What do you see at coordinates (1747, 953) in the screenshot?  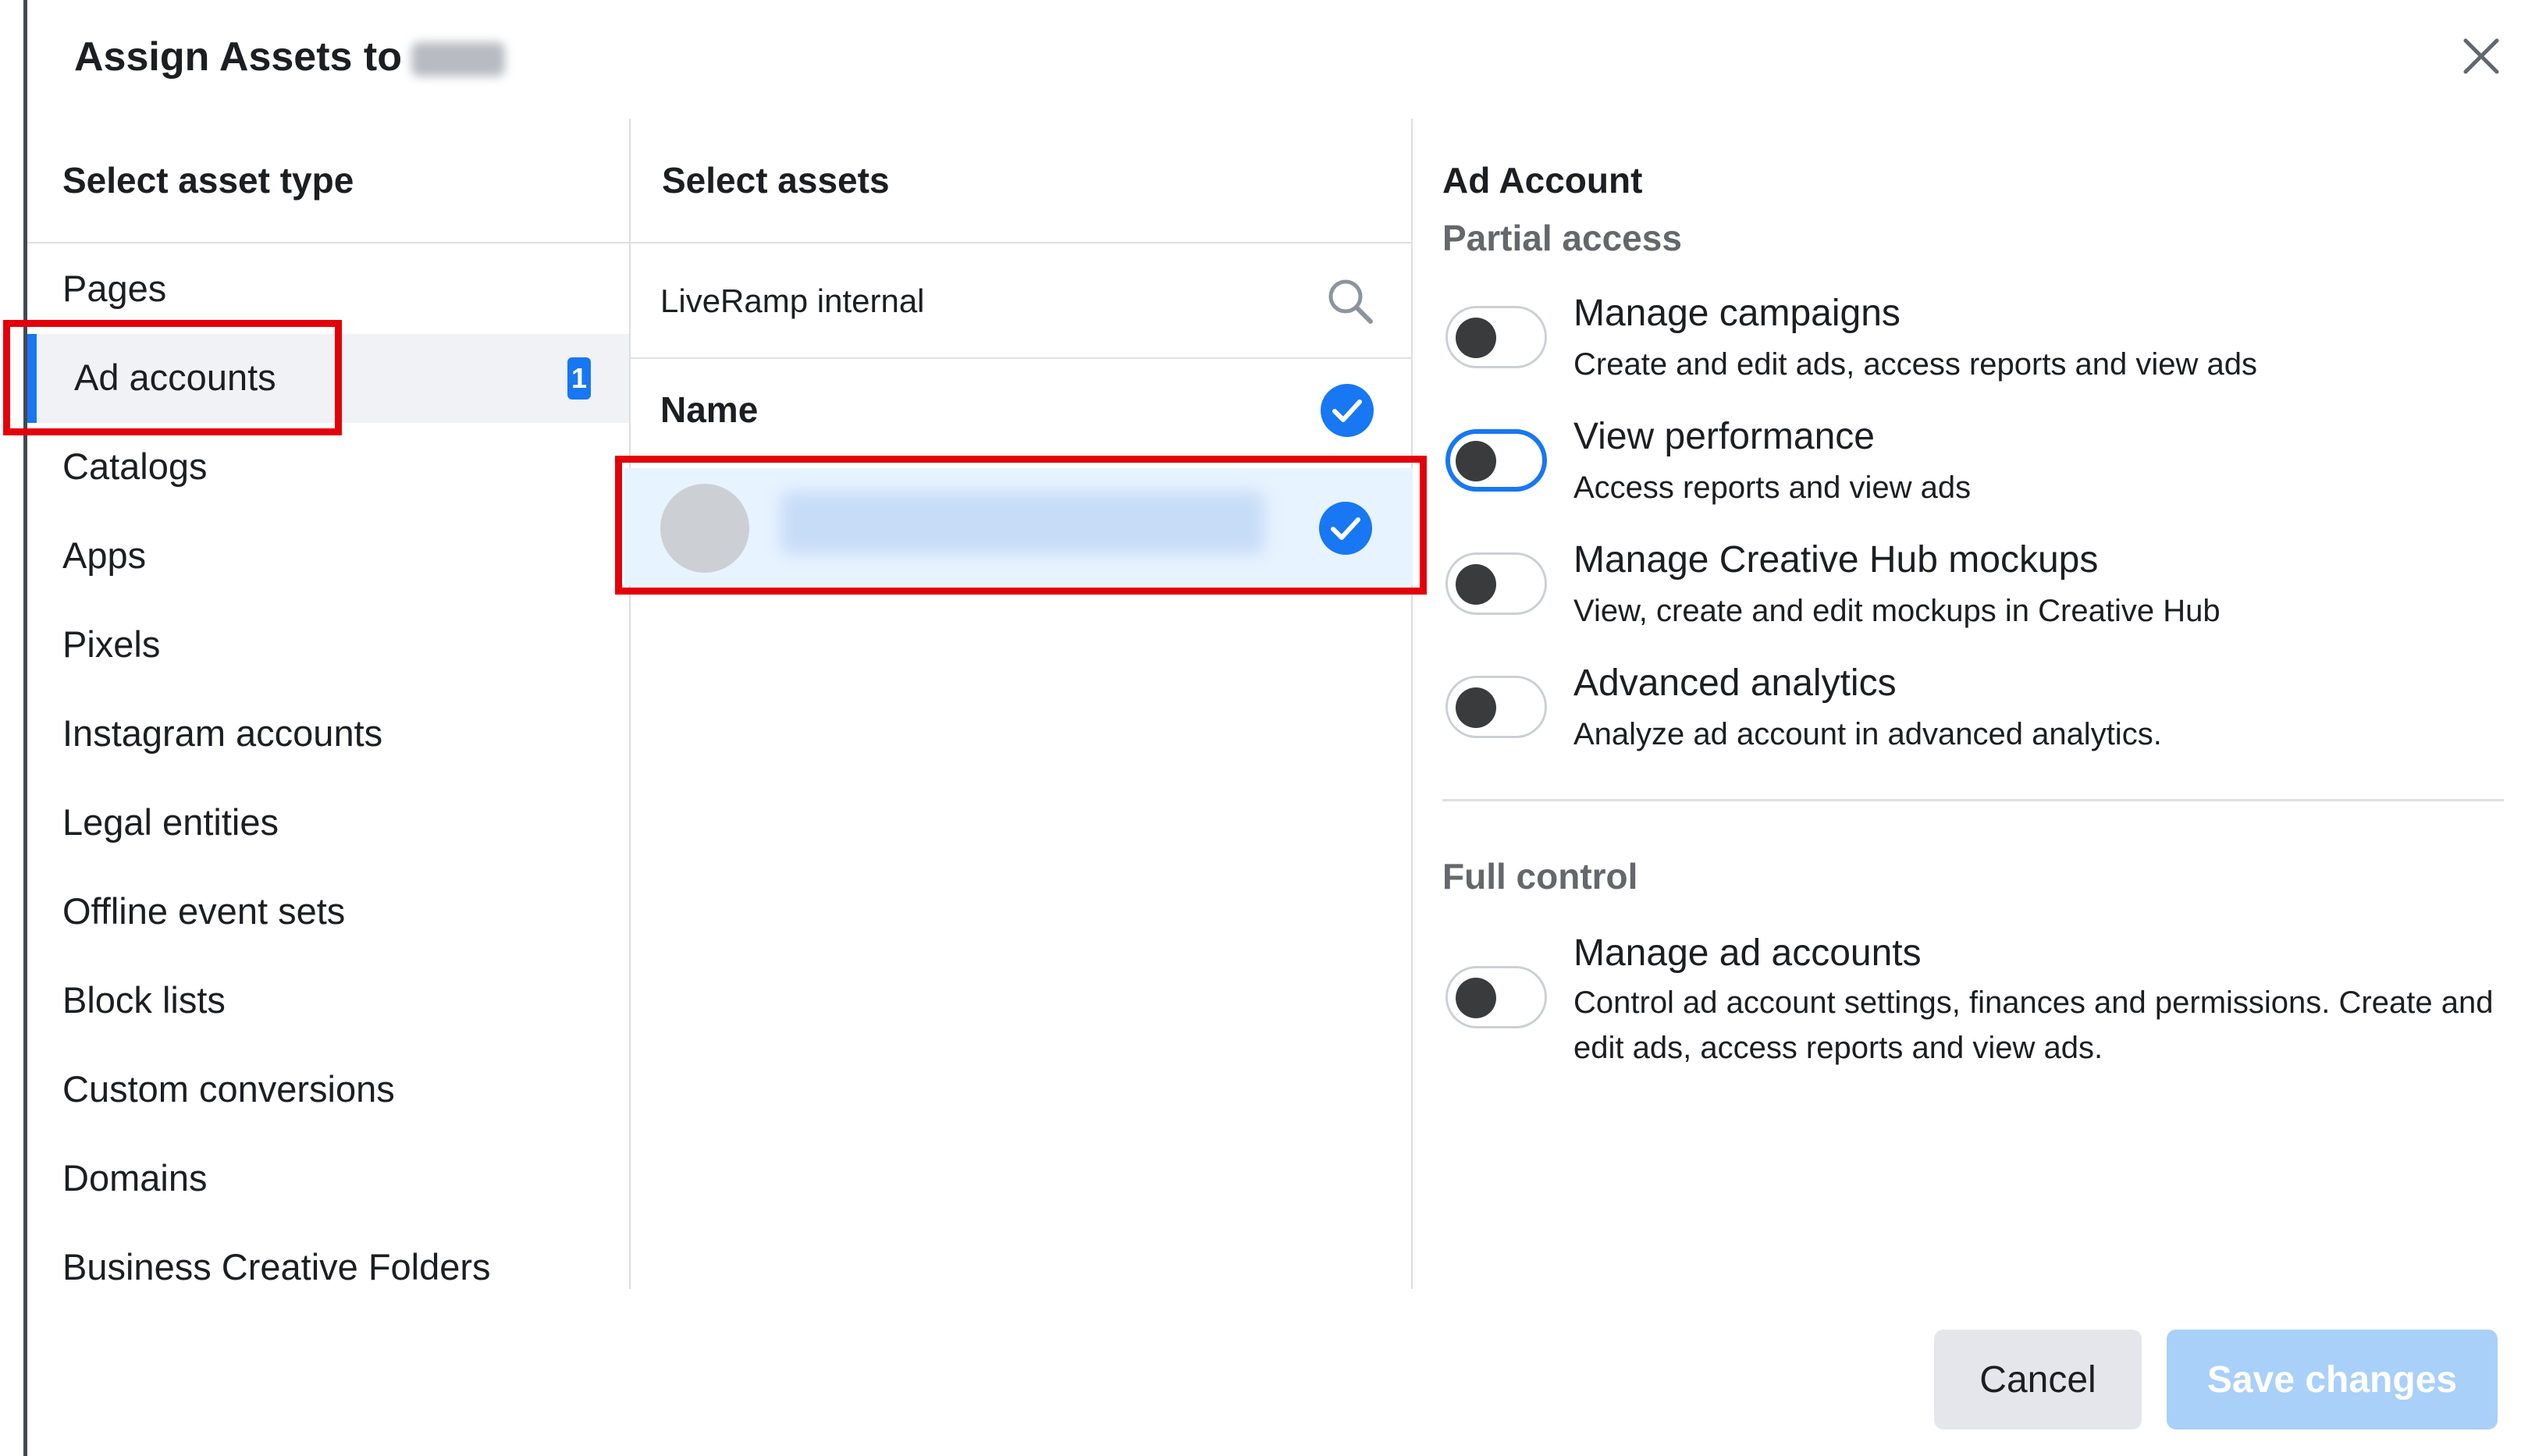 I see `permission-title: Manage ad accounts` at bounding box center [1747, 953].